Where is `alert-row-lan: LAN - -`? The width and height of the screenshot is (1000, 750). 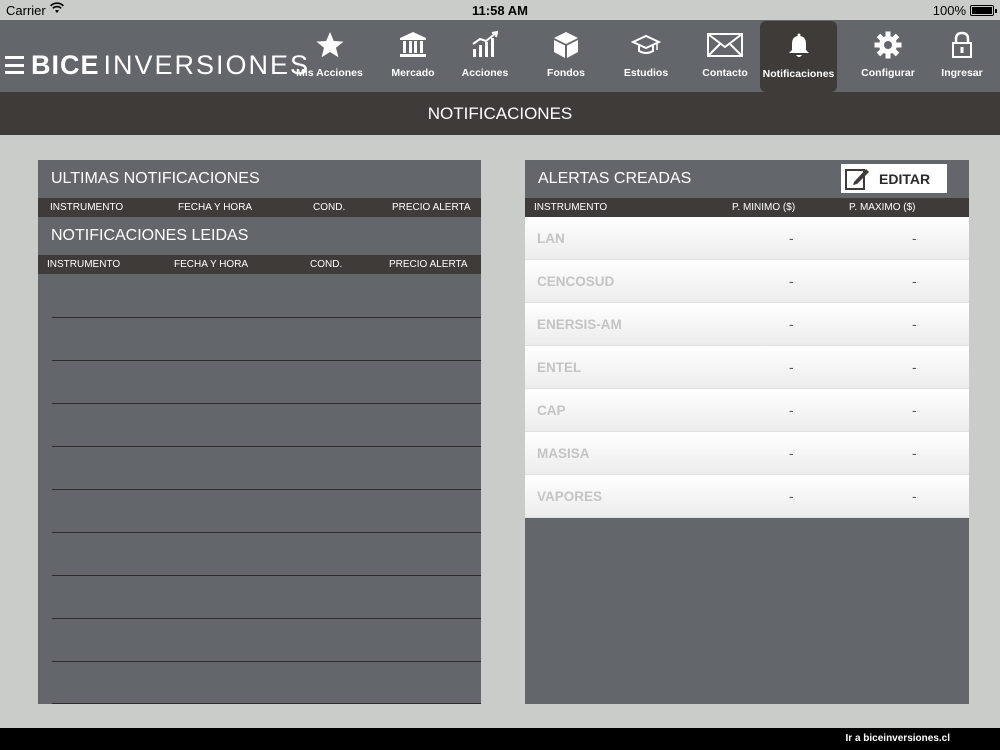 alert-row-lan: LAN - - is located at coordinates (747, 238).